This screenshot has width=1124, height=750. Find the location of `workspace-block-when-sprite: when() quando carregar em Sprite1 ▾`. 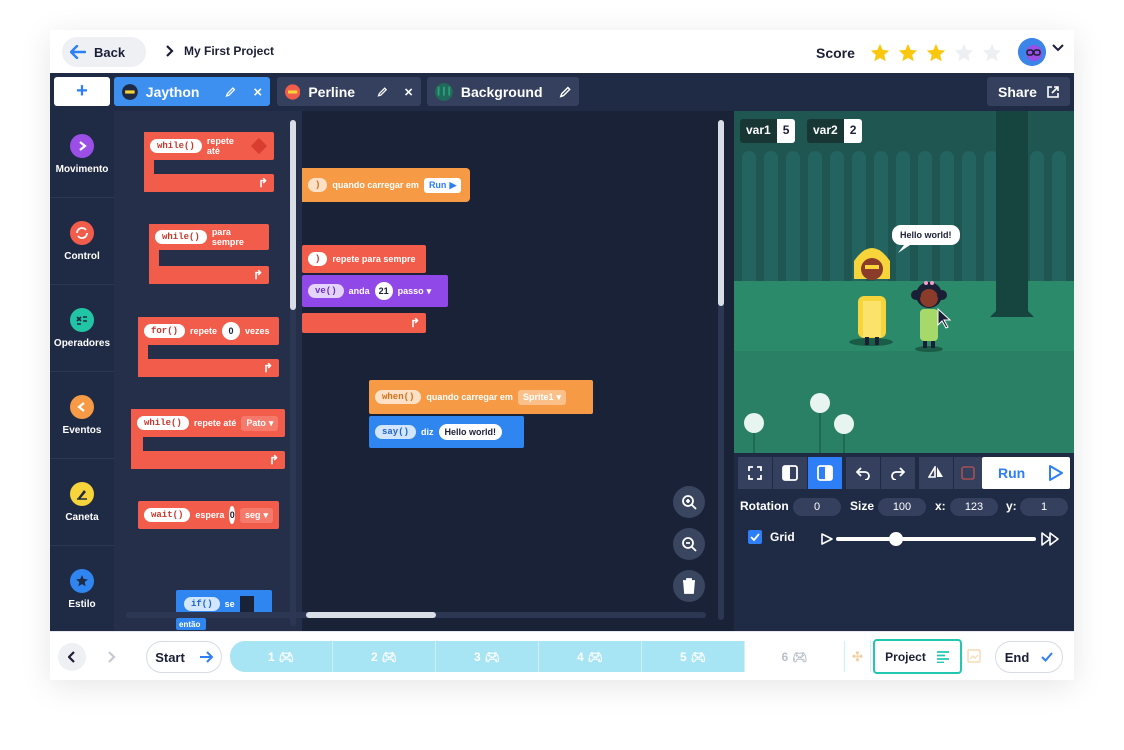

workspace-block-when-sprite: when() quando carregar em Sprite1 ▾ is located at coordinates (481, 397).